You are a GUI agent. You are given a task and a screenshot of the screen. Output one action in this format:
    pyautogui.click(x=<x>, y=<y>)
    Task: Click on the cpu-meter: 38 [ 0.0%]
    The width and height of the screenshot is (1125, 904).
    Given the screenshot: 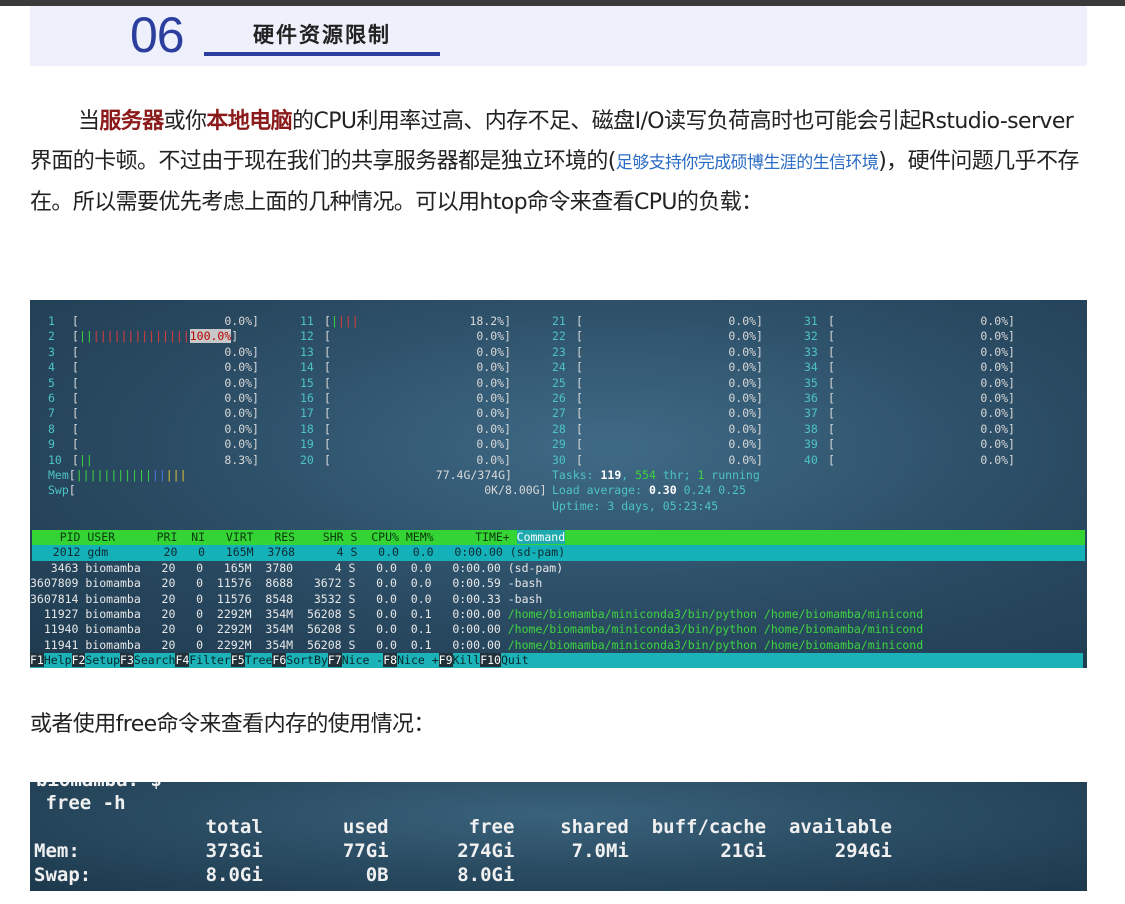 What is the action you would take?
    pyautogui.click(x=909, y=429)
    